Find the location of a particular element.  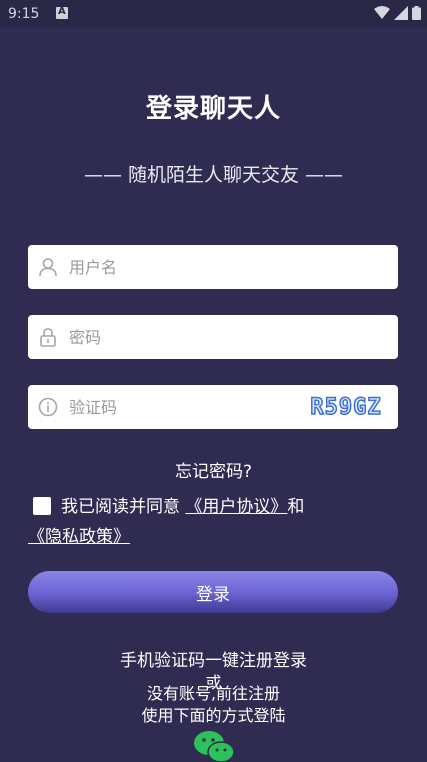

lock-icon is located at coordinates (48, 337).